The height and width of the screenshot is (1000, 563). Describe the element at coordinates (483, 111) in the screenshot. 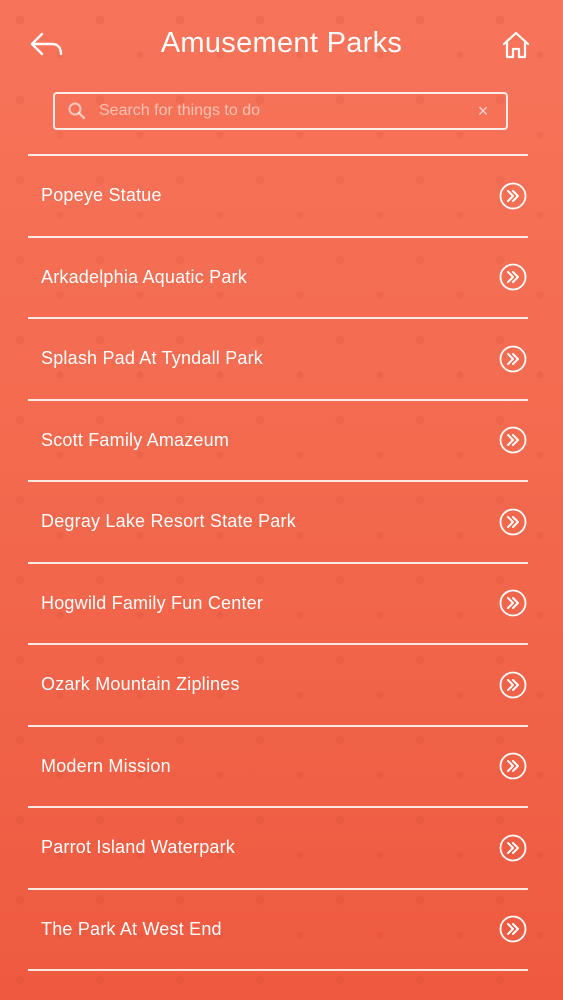

I see `clear-icon: ×` at that location.